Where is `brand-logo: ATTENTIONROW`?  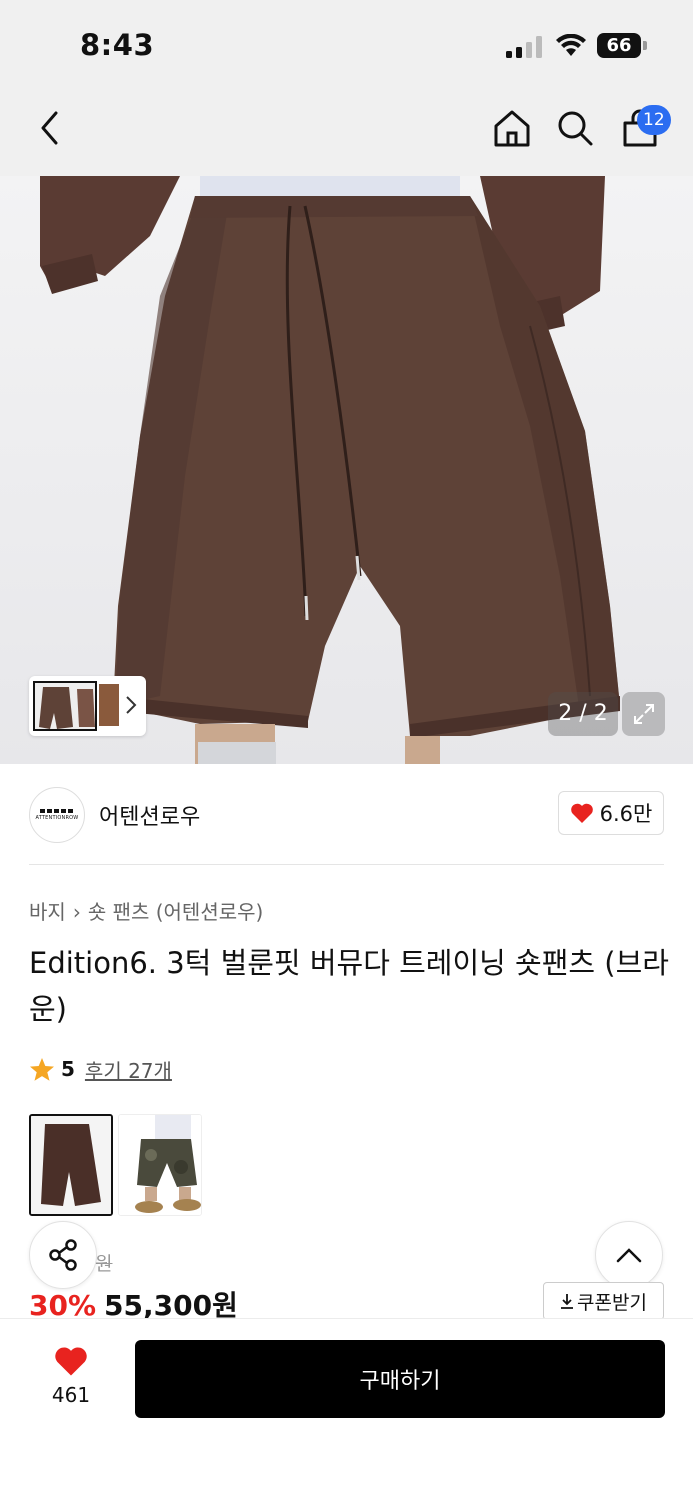 brand-logo: ATTENTIONROW is located at coordinates (57, 815).